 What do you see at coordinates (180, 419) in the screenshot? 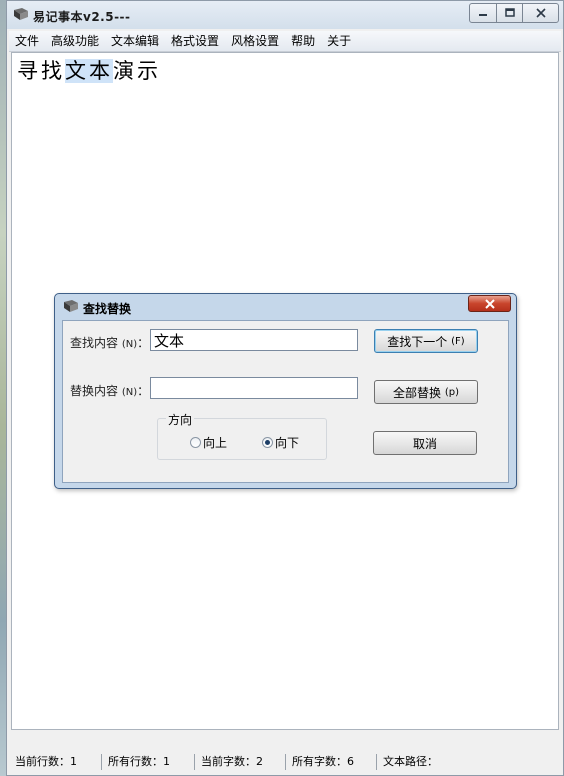
I see `direction-label: 方向` at bounding box center [180, 419].